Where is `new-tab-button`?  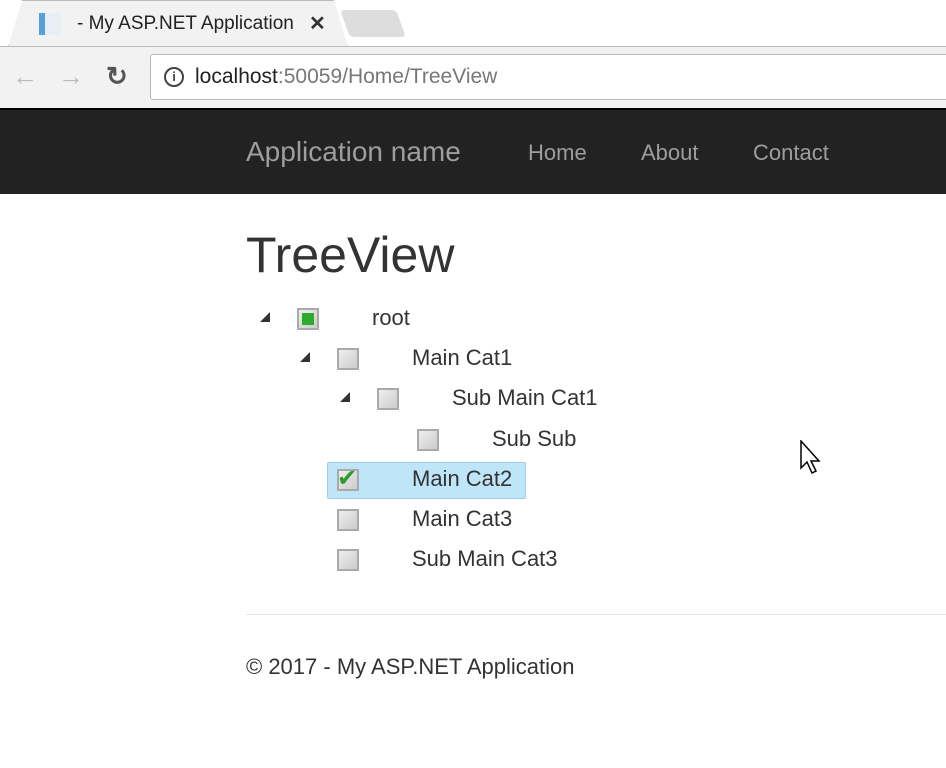 new-tab-button is located at coordinates (373, 23).